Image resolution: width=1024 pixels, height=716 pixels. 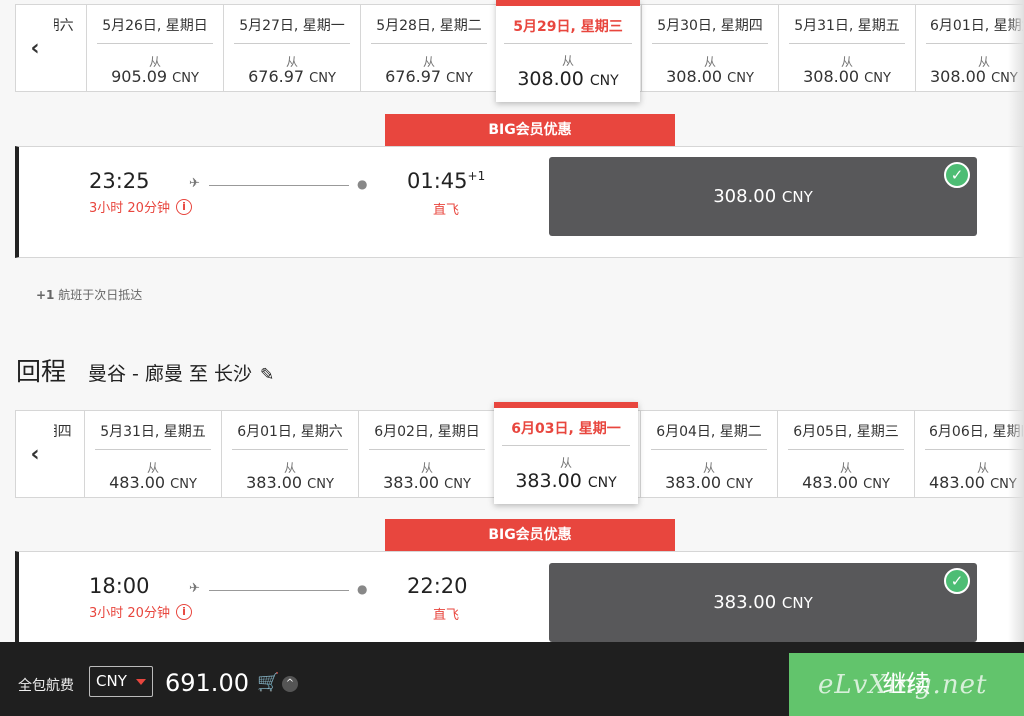 What do you see at coordinates (268, 682) in the screenshot?
I see `cart-icon: 🛒` at bounding box center [268, 682].